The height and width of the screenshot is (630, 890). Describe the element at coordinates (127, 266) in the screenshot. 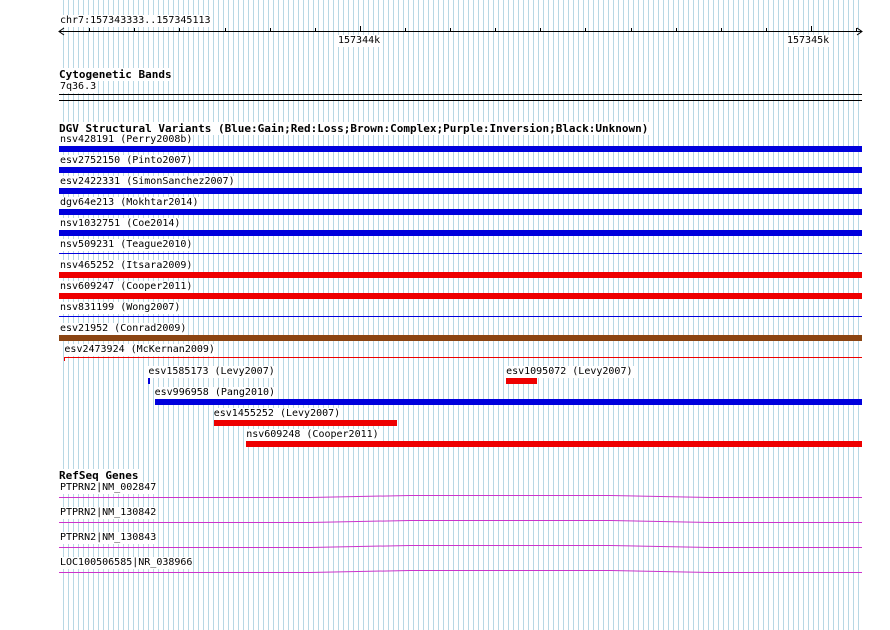

I see `dgv-variant-label: nsv465252 (Itsara2009)` at that location.